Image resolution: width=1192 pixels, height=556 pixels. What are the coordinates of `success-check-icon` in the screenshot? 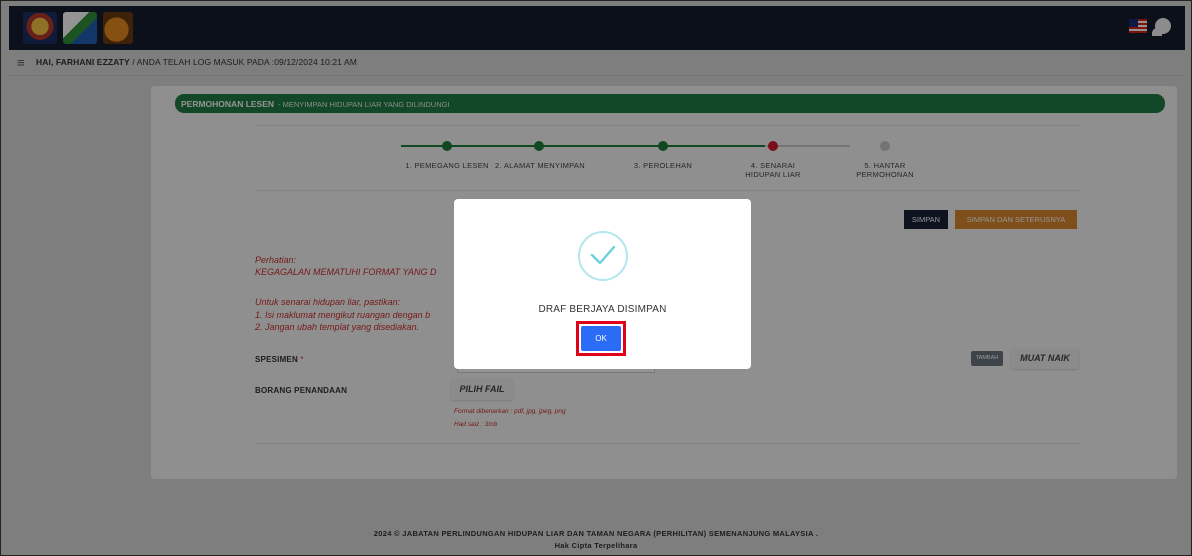 It's located at (603, 256).